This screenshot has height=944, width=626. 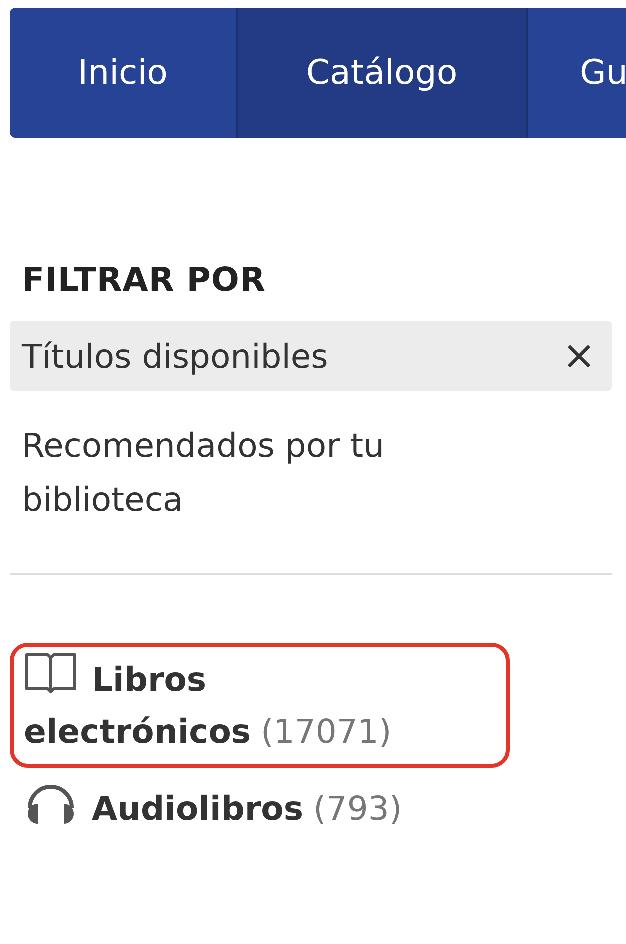 I want to click on filter-label: Títulos disponibles, so click(x=175, y=356).